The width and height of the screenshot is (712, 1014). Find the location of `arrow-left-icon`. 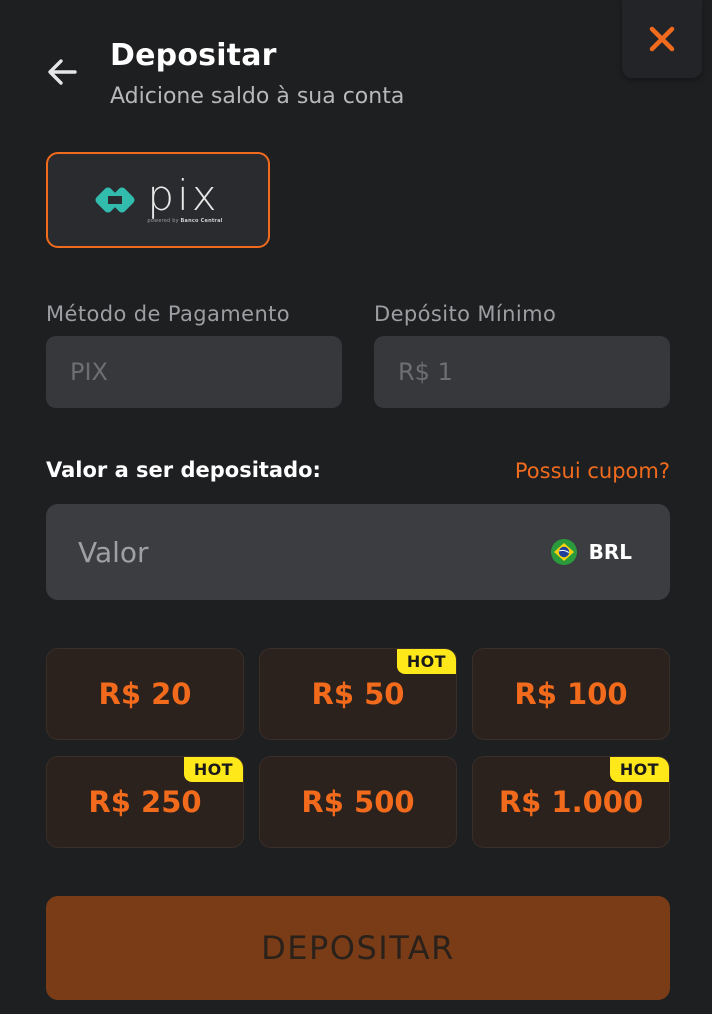

arrow-left-icon is located at coordinates (62, 72).